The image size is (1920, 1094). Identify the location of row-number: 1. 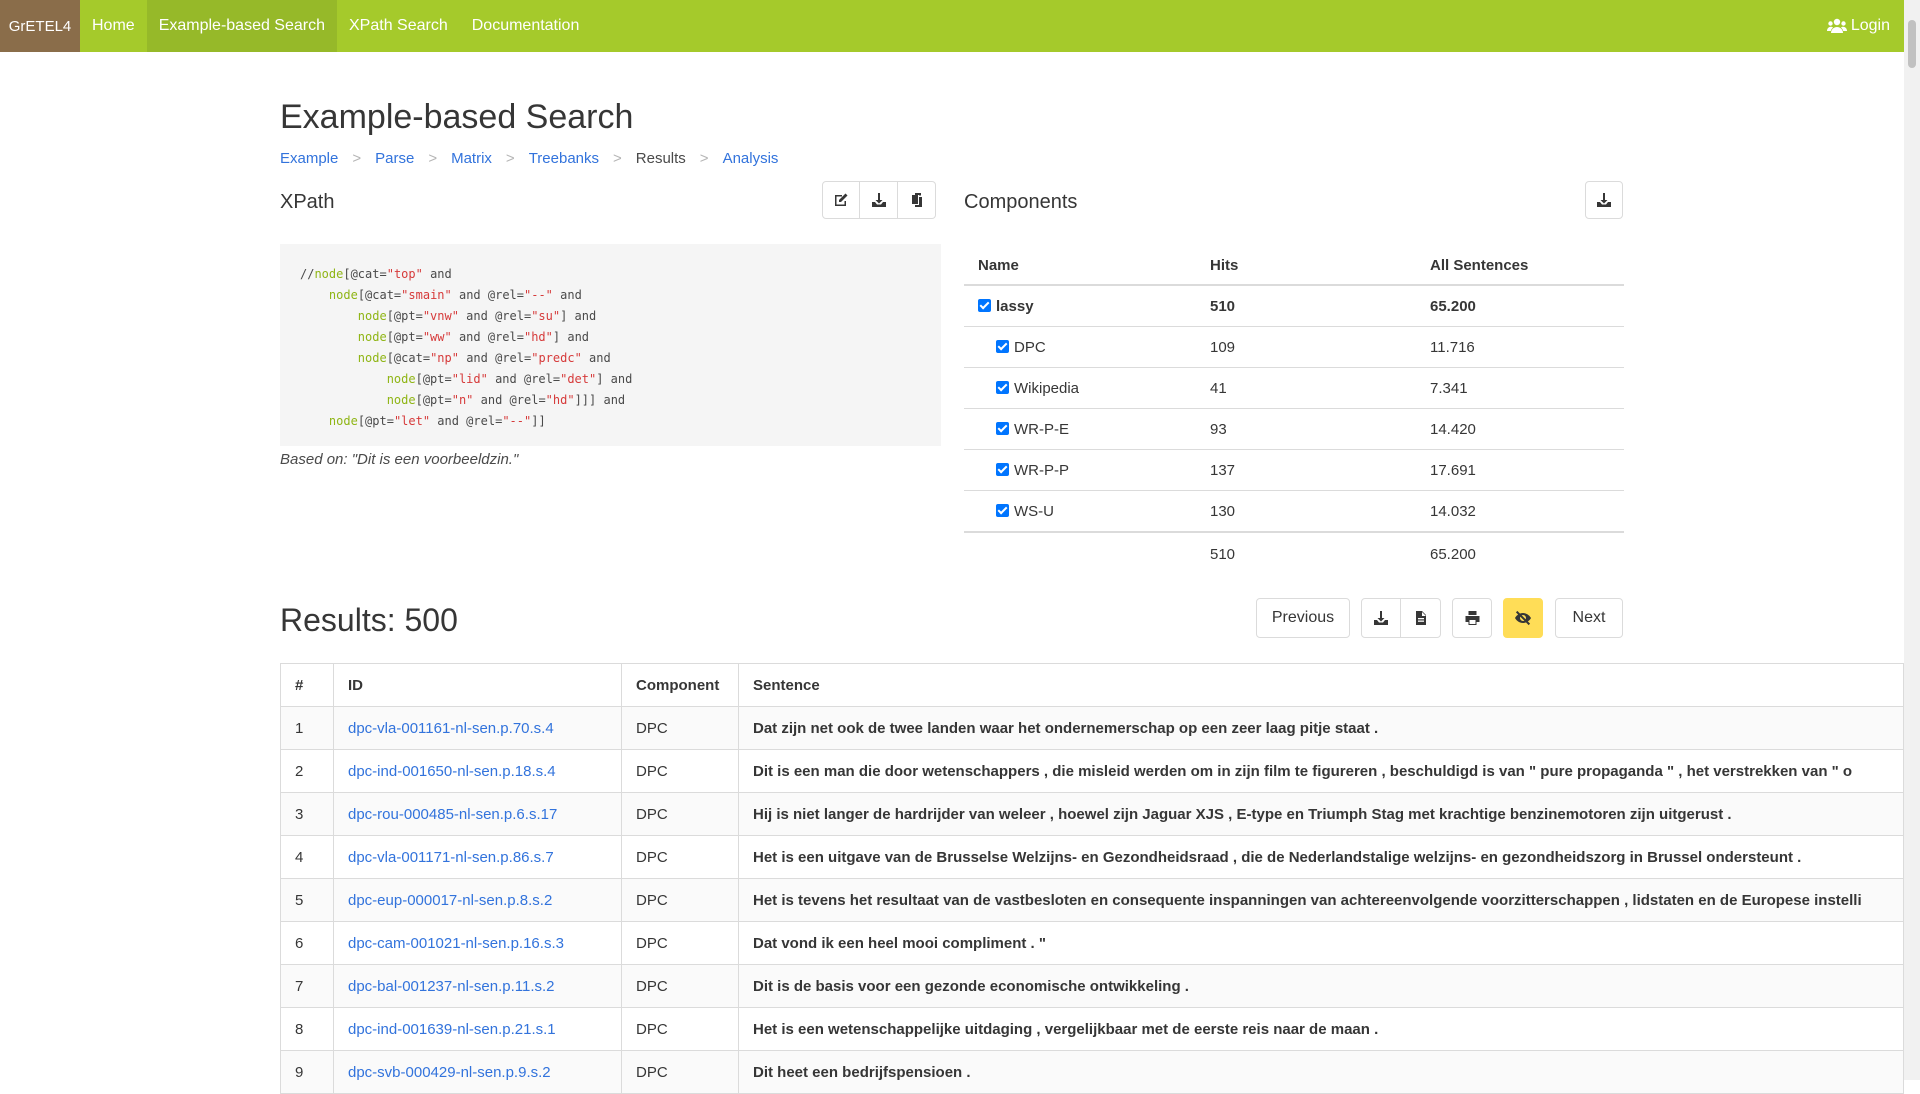
(307, 728).